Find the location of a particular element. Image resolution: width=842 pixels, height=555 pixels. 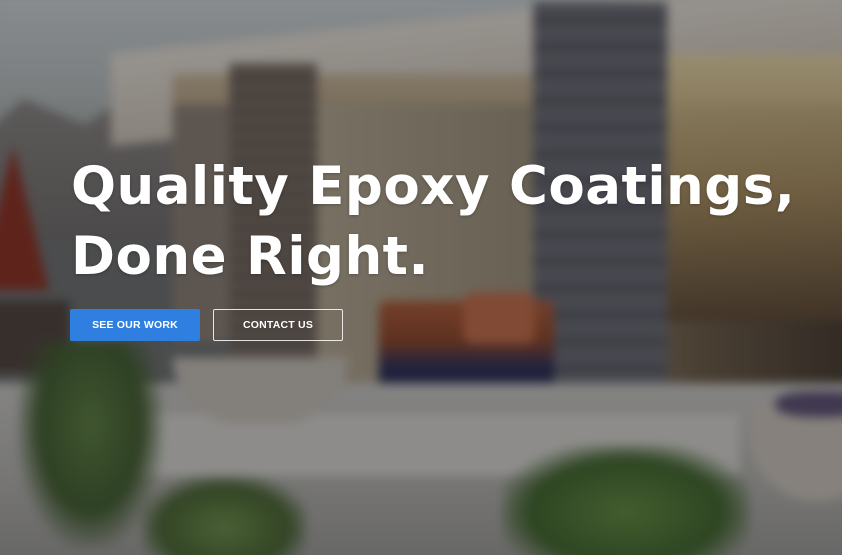

hero-headline-line1: Quality Epoxy Coatings, is located at coordinates (433, 186).